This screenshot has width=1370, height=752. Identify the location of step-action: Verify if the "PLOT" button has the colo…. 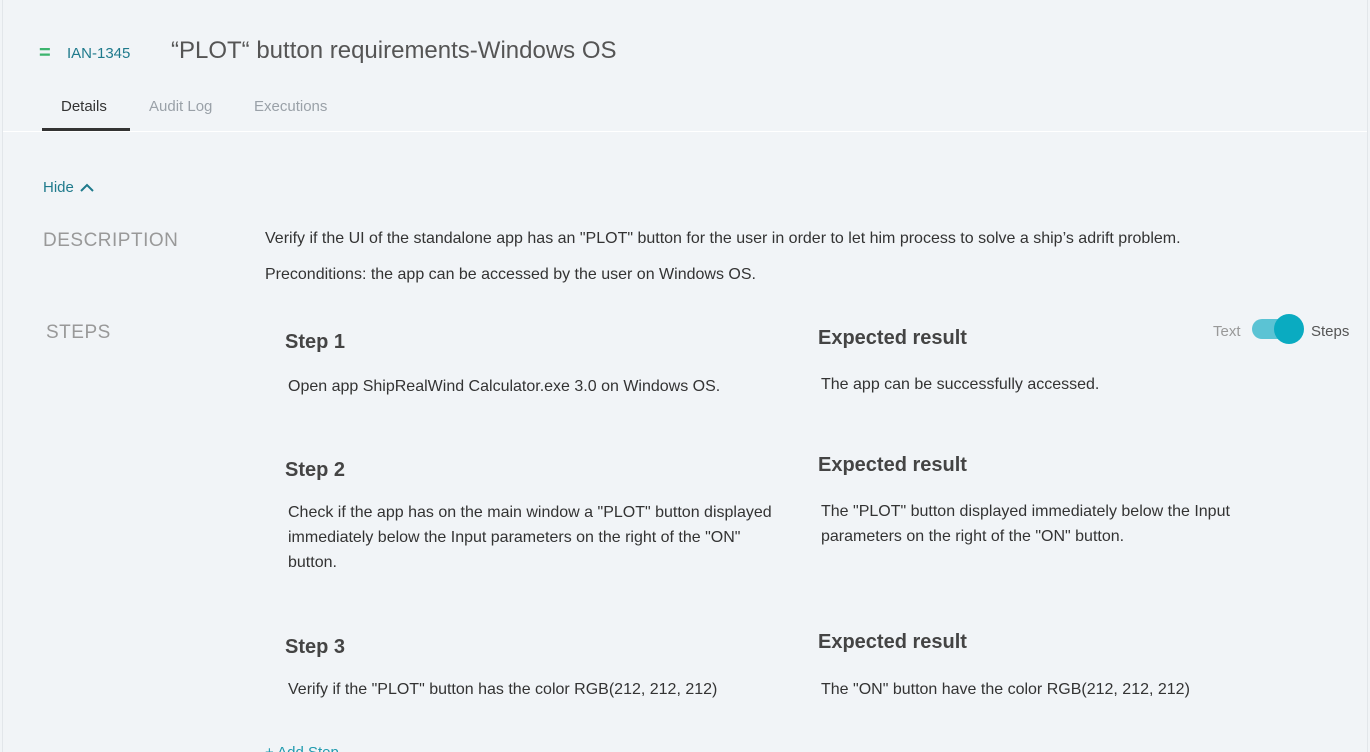
(533, 689).